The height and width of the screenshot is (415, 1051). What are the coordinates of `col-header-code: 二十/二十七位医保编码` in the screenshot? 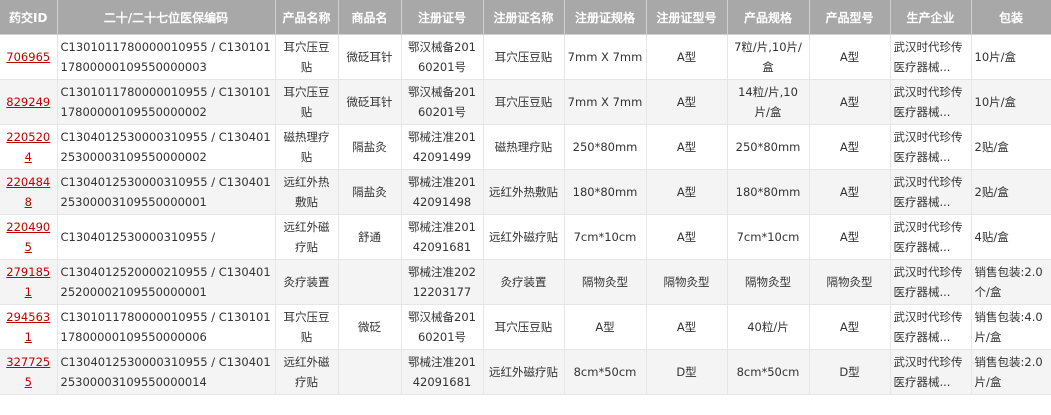 It's located at (166, 17).